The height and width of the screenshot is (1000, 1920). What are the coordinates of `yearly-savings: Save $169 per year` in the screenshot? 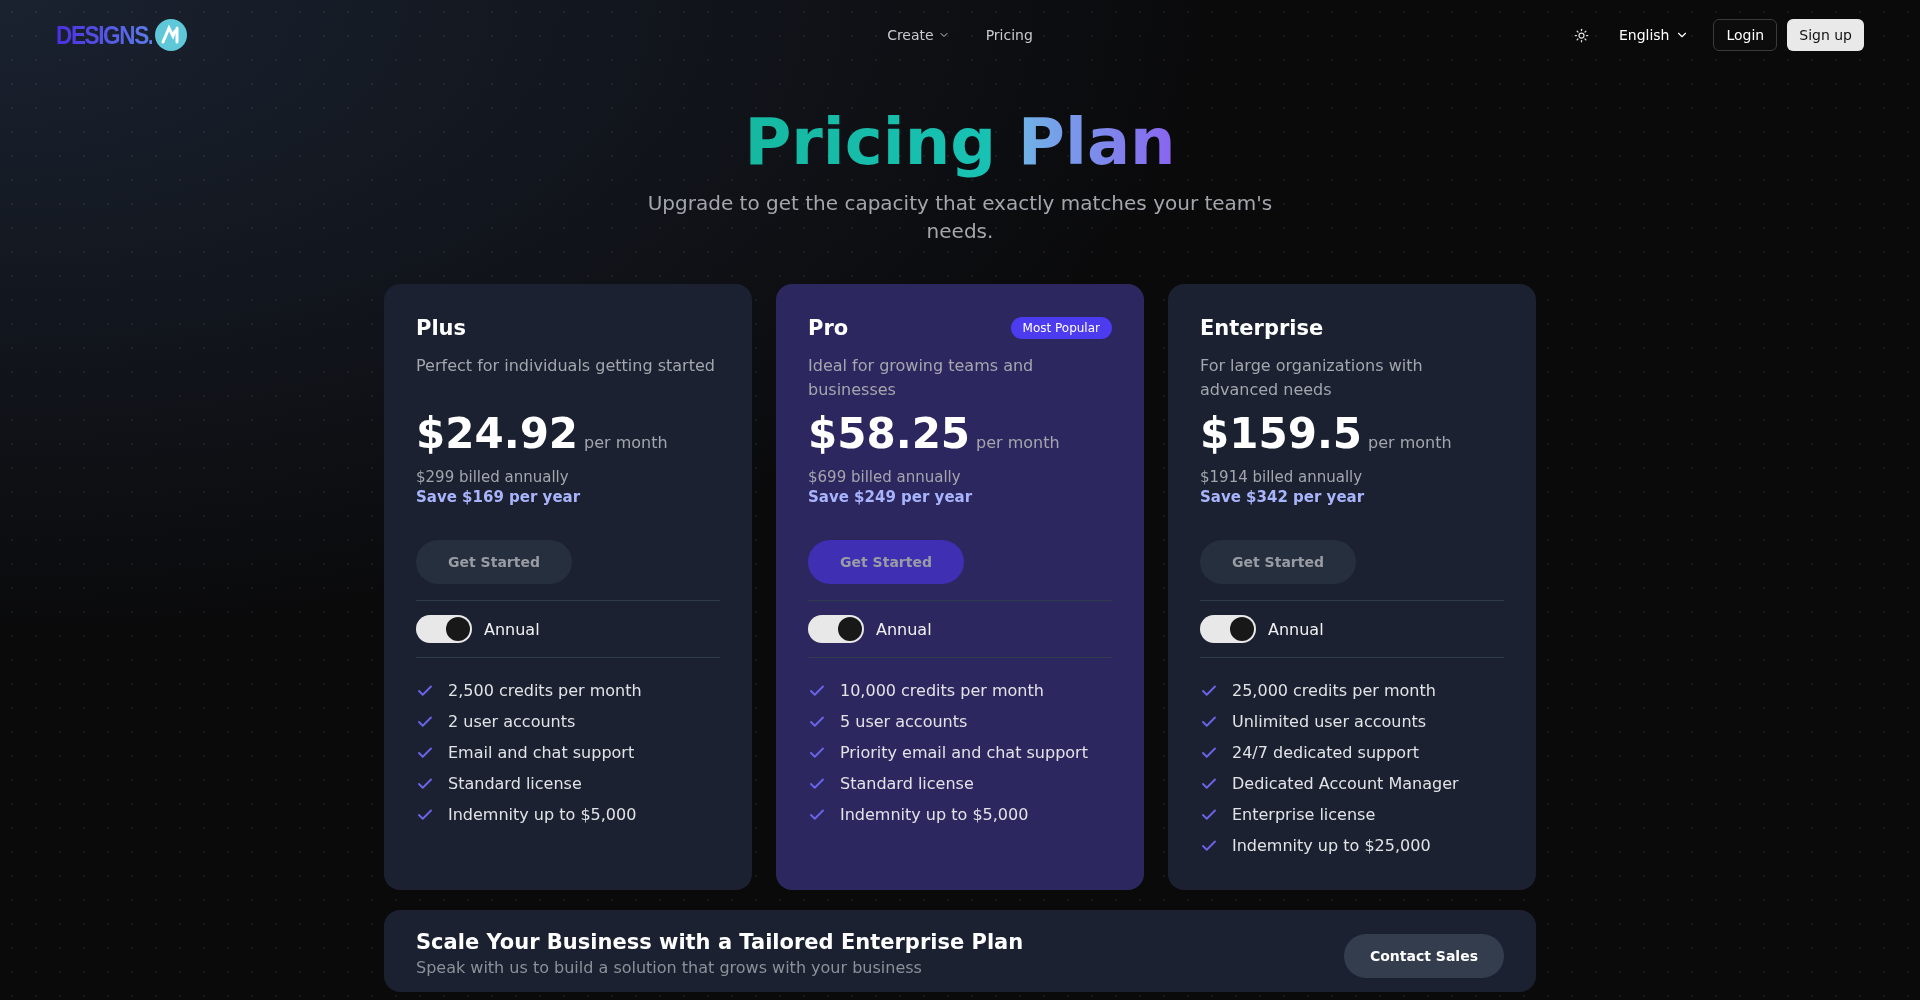 It's located at (499, 497).